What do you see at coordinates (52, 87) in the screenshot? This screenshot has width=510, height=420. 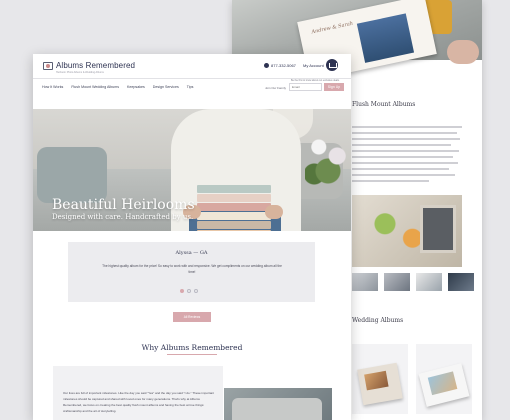 I see `nav-item-how-it-works: How It Works` at bounding box center [52, 87].